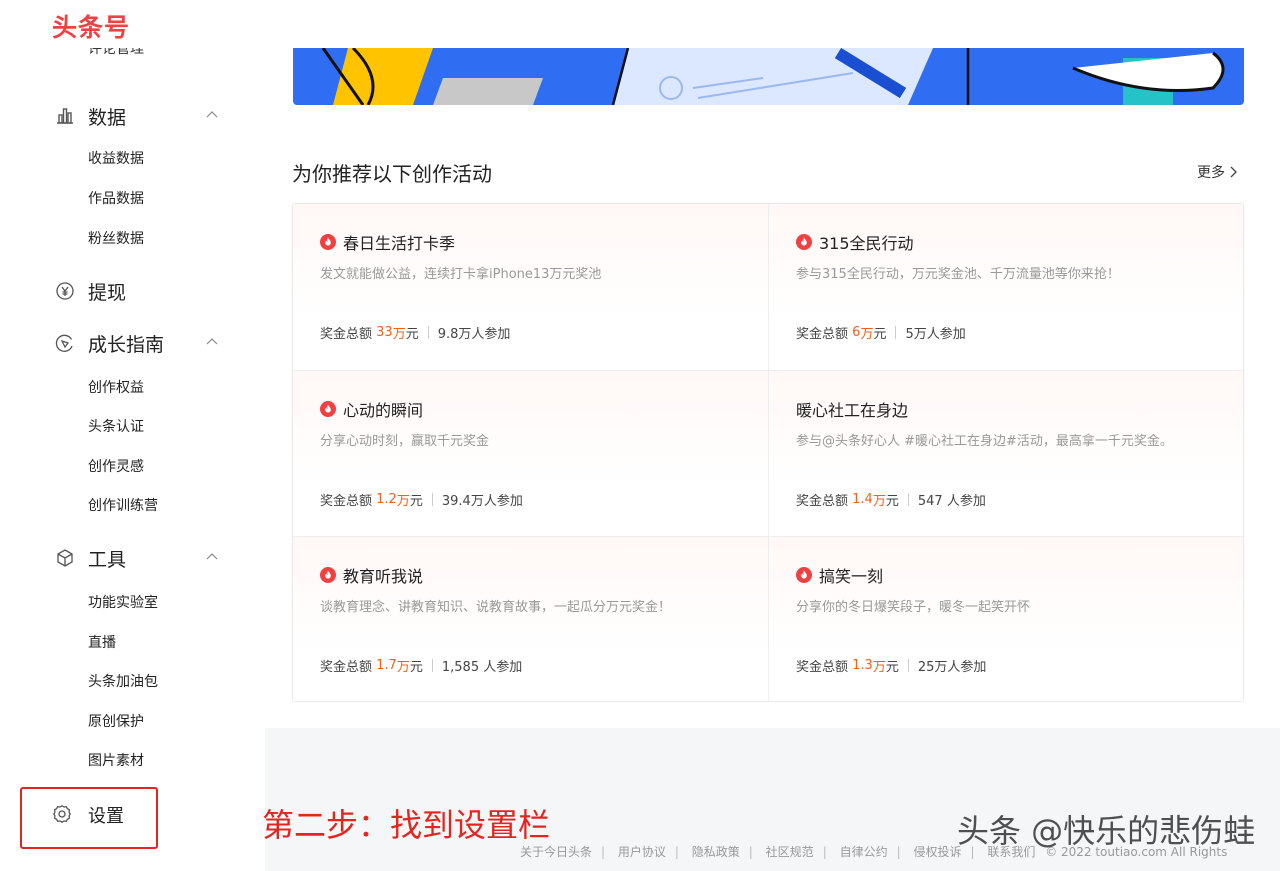 The width and height of the screenshot is (1280, 871). What do you see at coordinates (65, 558) in the screenshot?
I see `cube-icon` at bounding box center [65, 558].